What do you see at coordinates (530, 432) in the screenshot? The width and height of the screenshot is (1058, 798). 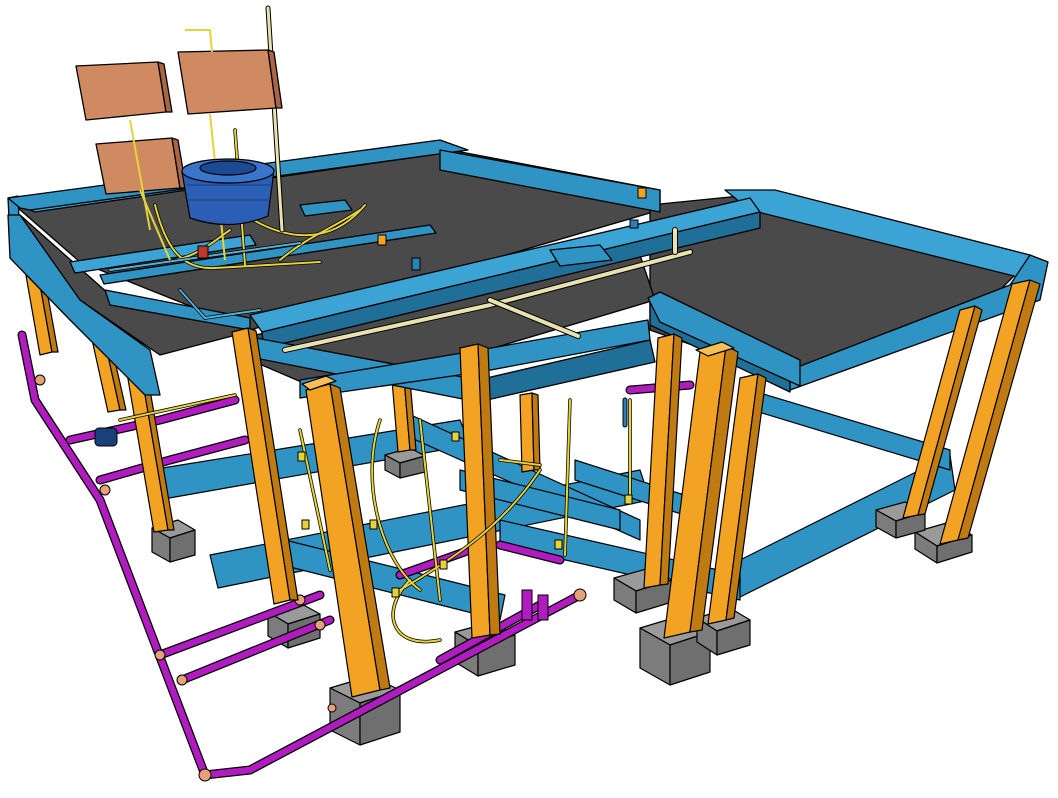 I see `column` at bounding box center [530, 432].